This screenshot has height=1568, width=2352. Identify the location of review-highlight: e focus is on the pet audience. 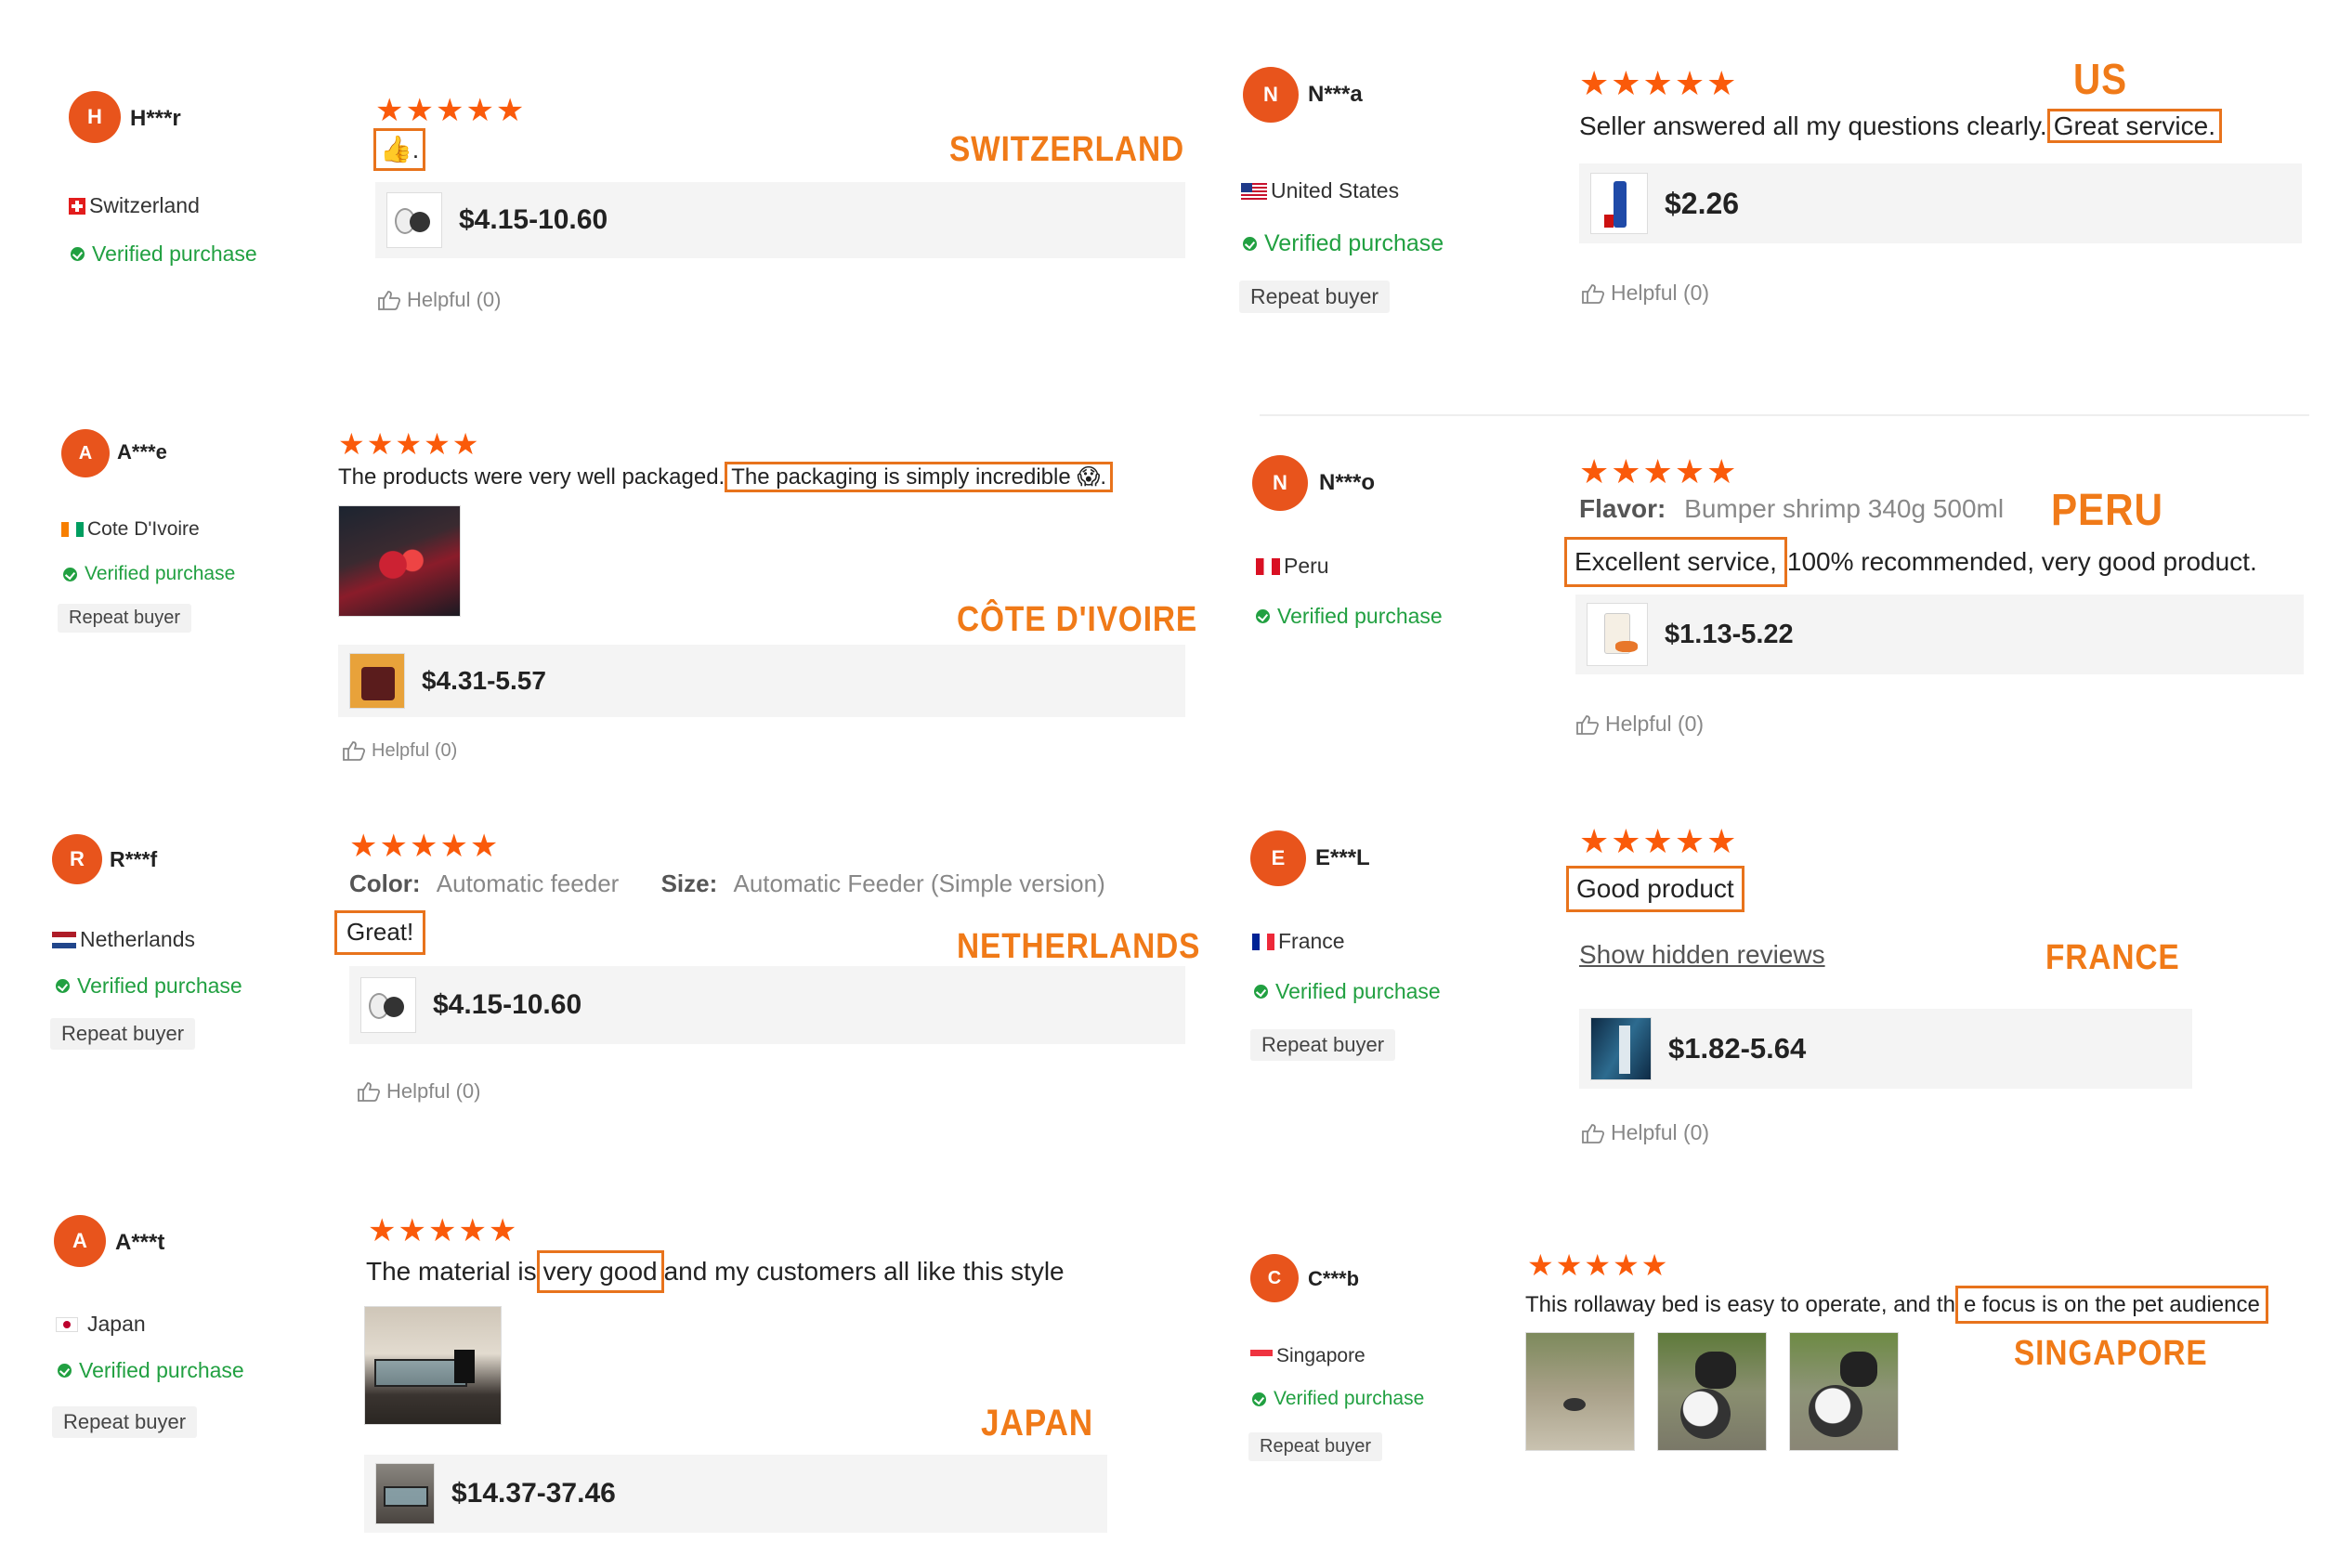
(2111, 1305).